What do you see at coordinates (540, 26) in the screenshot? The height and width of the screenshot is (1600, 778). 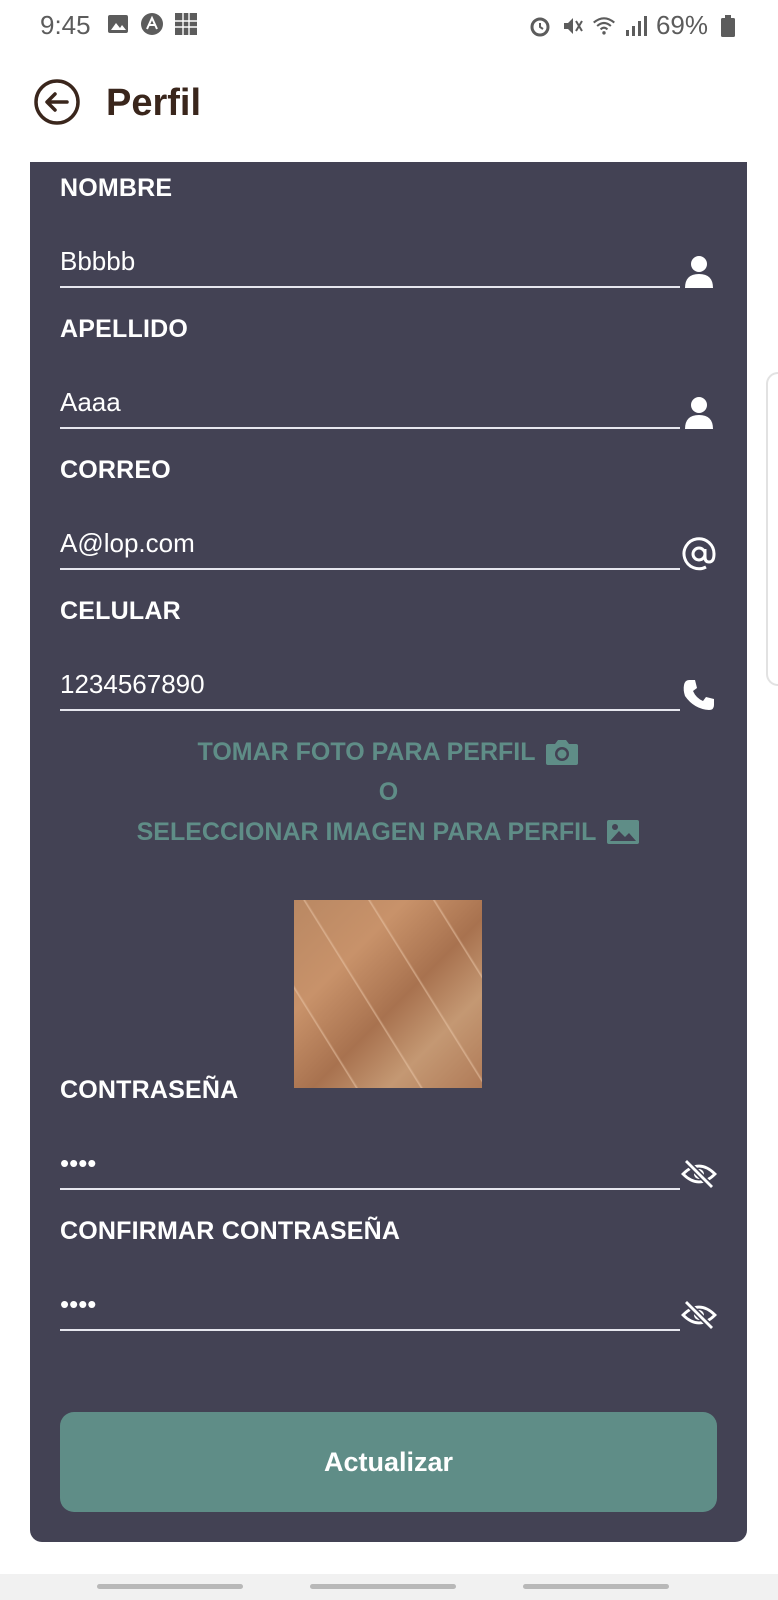 I see `alarm-icon` at bounding box center [540, 26].